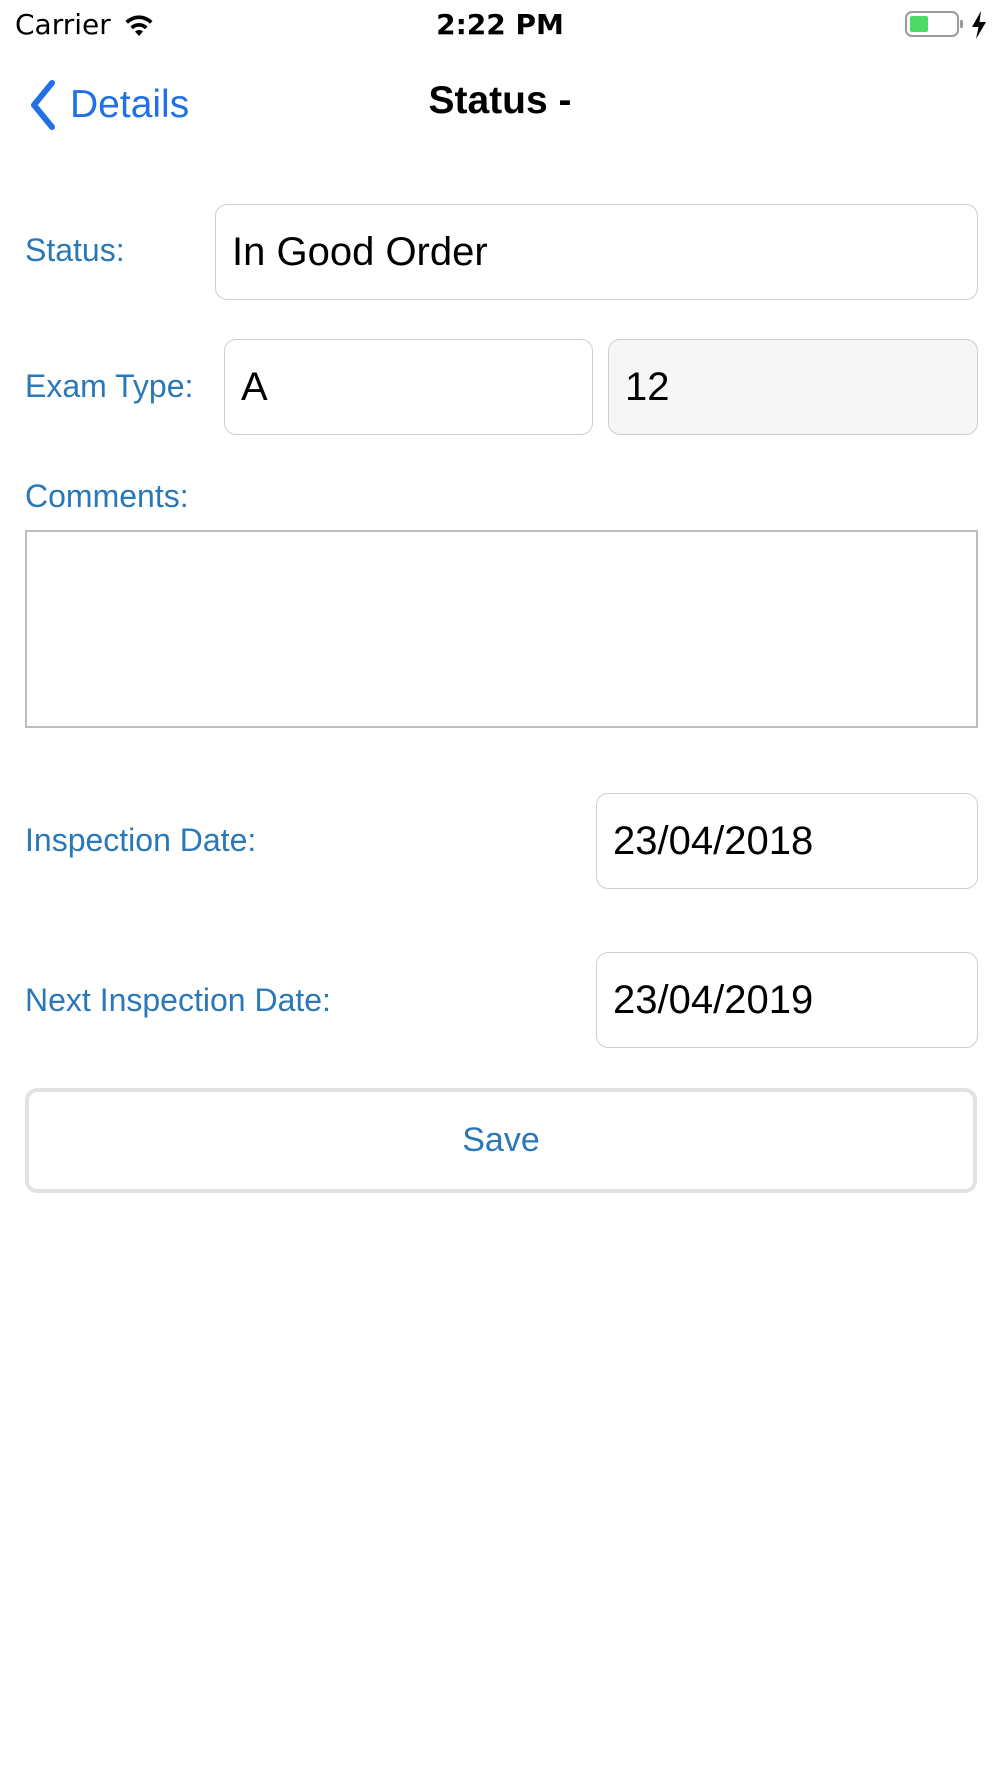 The width and height of the screenshot is (1000, 1778). Describe the element at coordinates (75, 250) in the screenshot. I see `status-label: Status:` at that location.